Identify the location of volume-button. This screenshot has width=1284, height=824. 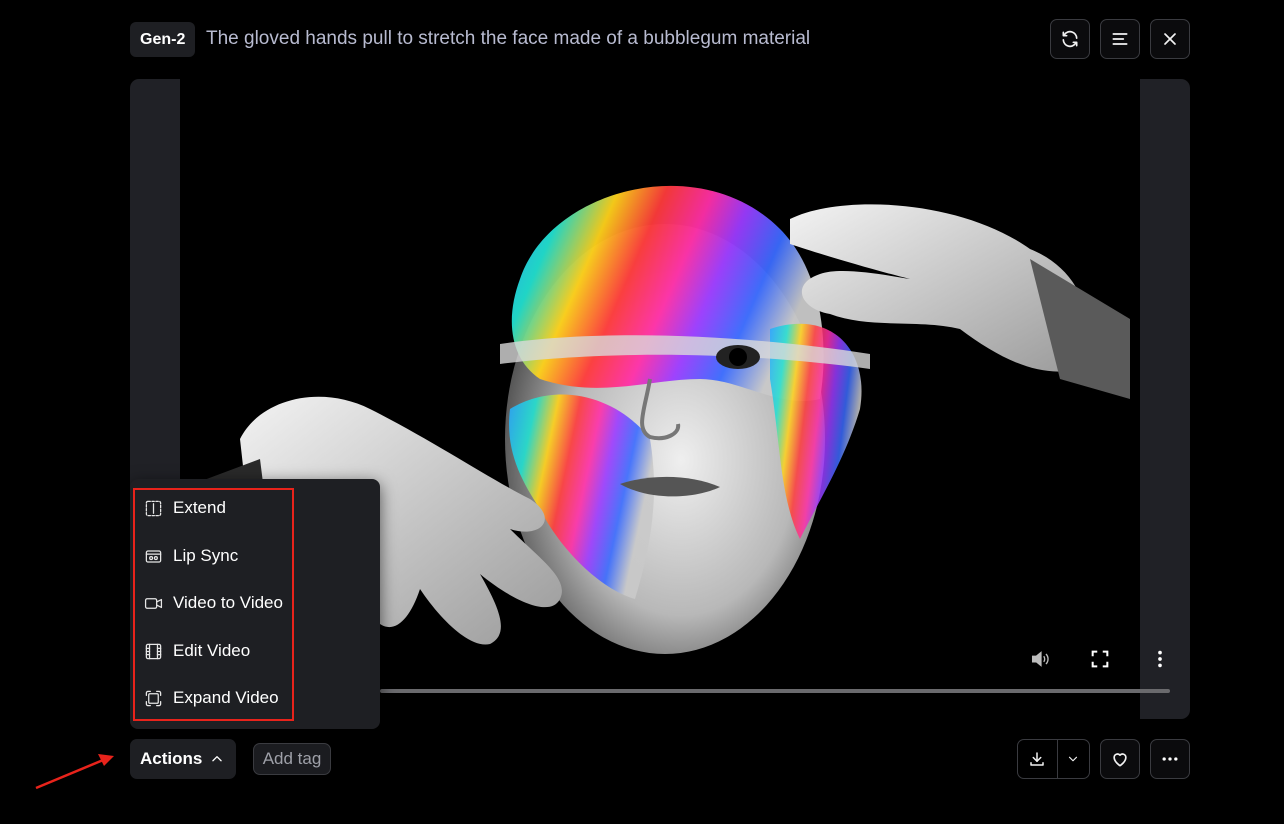
(1040, 661).